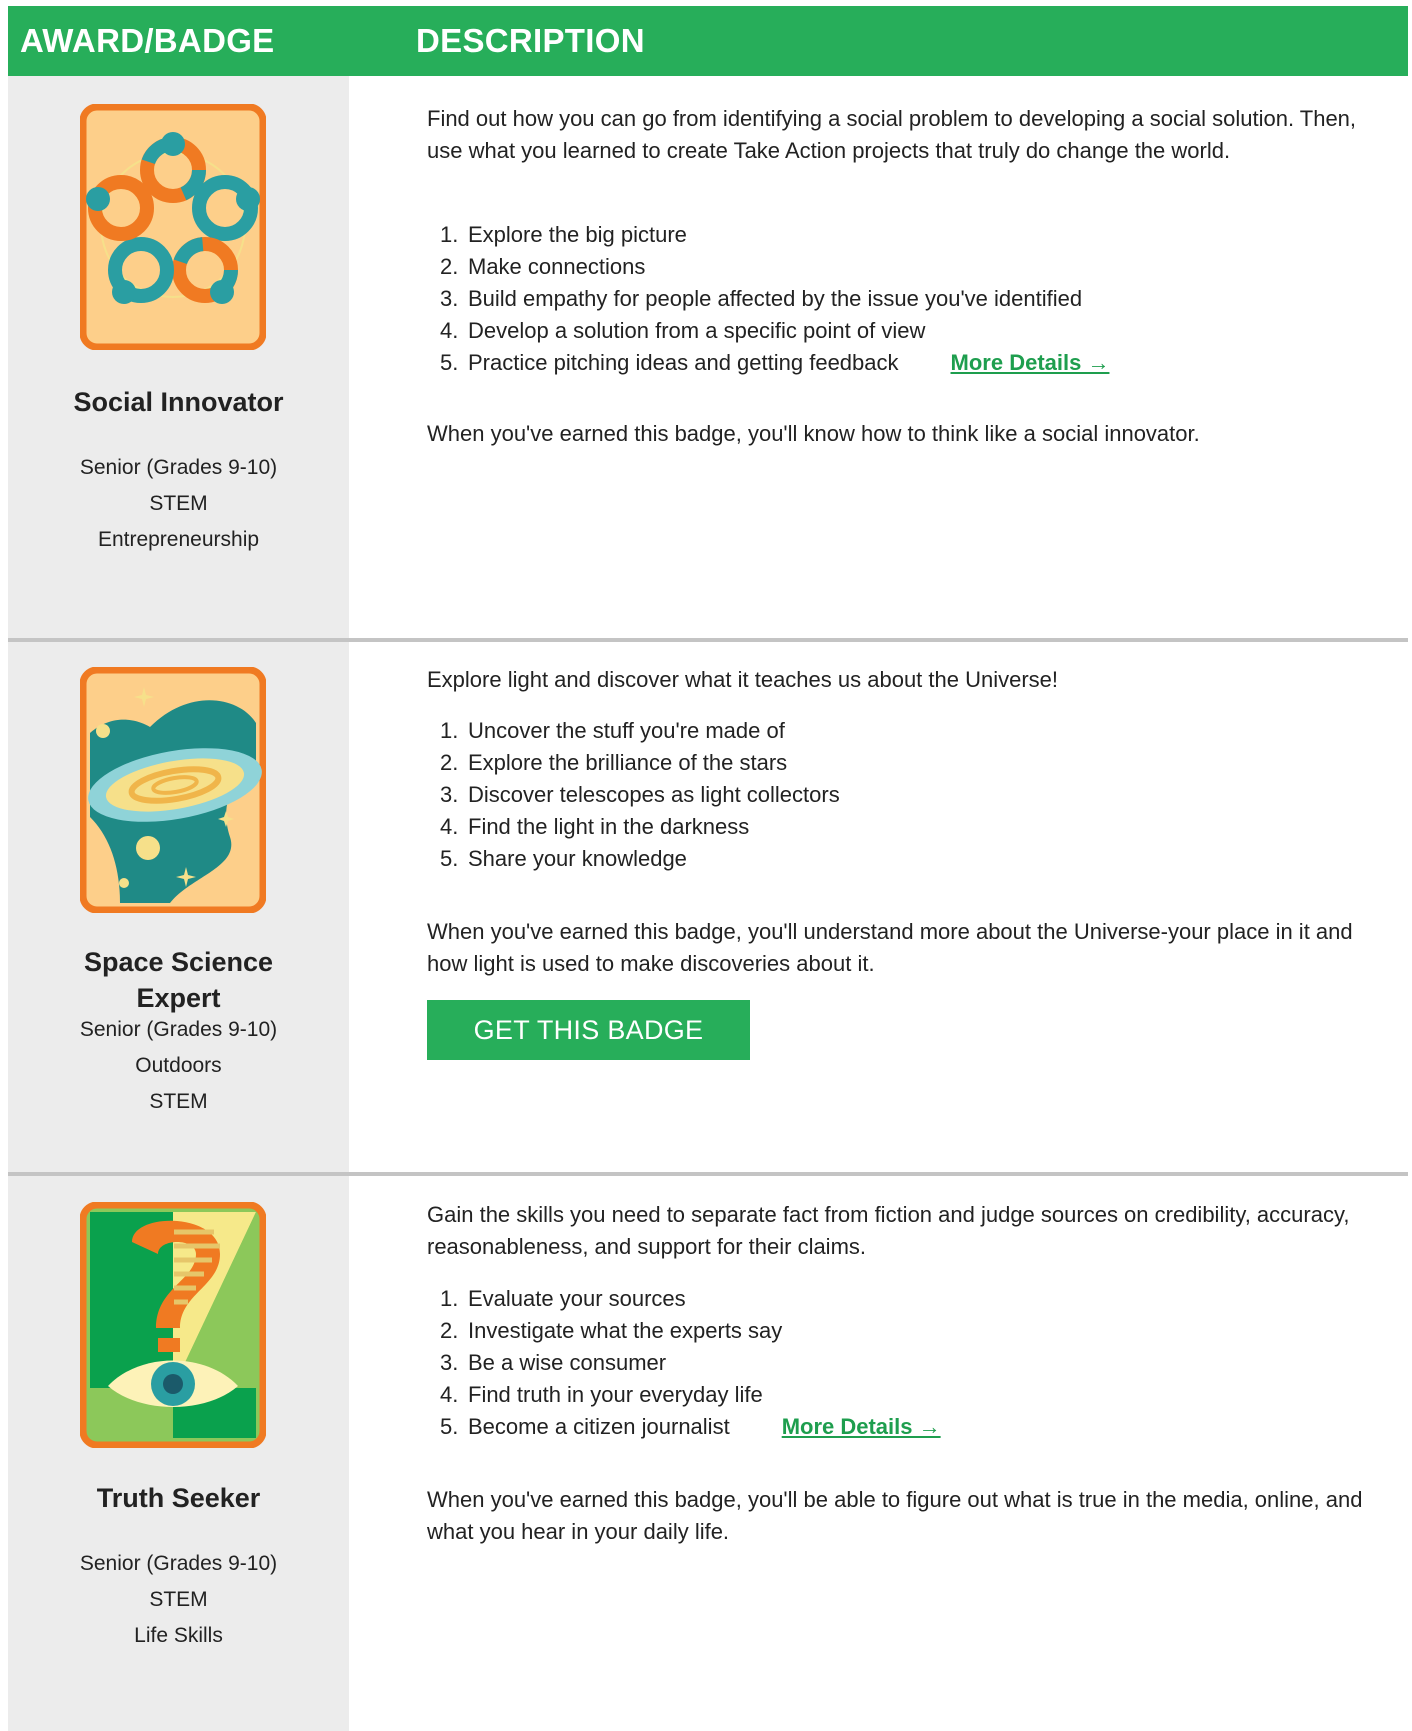 The height and width of the screenshot is (1731, 1412). What do you see at coordinates (599, 1426) in the screenshot?
I see `step-text: Become a citizen journalist` at bounding box center [599, 1426].